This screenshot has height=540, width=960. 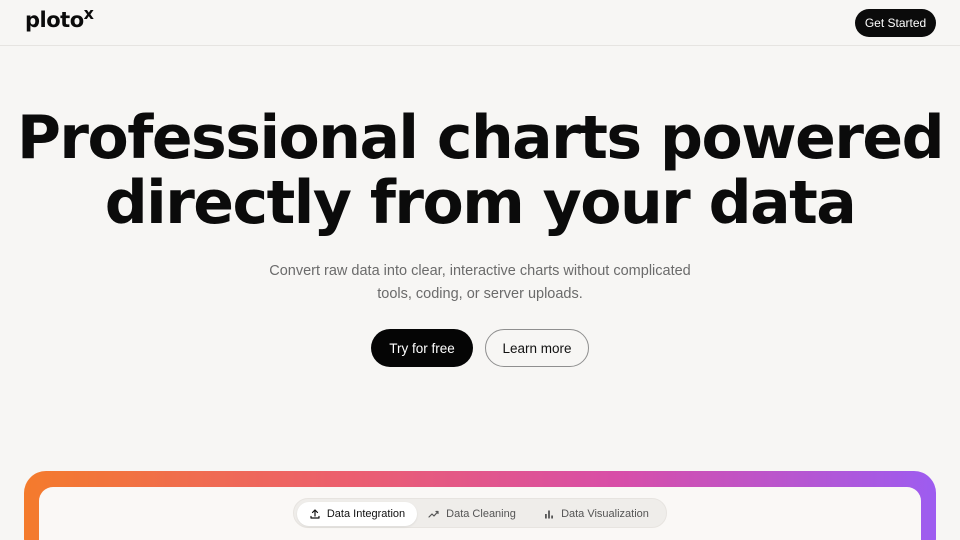 What do you see at coordinates (315, 514) in the screenshot?
I see `upload-icon` at bounding box center [315, 514].